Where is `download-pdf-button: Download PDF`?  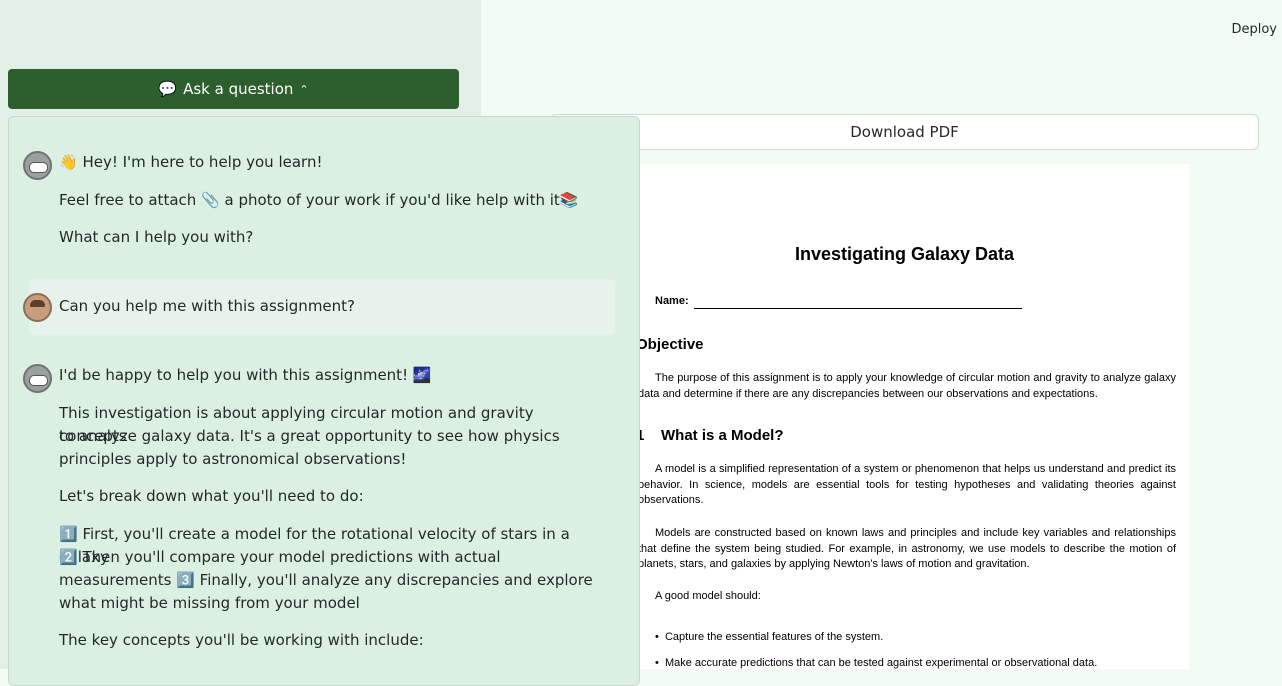
download-pdf-button: Download PDF is located at coordinates (904, 132).